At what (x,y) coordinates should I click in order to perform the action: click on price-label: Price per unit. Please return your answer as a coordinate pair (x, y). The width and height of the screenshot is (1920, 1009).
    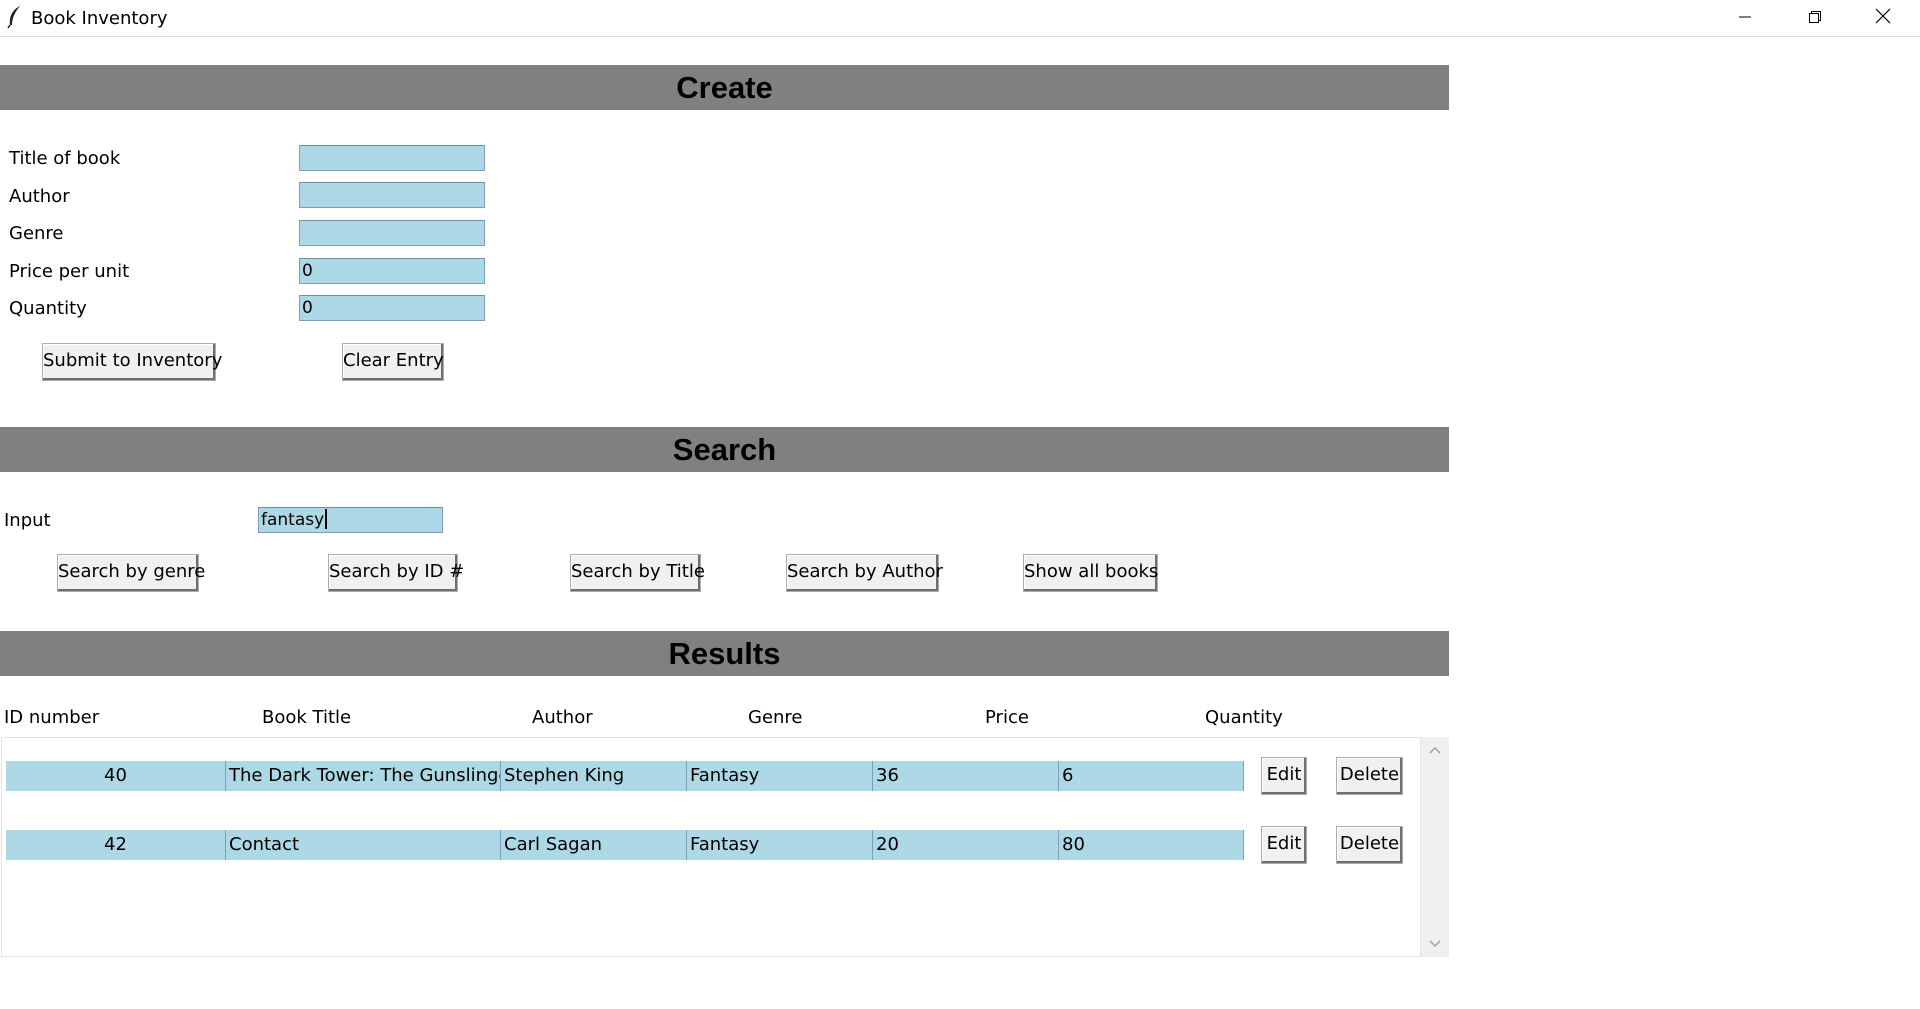
    Looking at the image, I should click on (69, 271).